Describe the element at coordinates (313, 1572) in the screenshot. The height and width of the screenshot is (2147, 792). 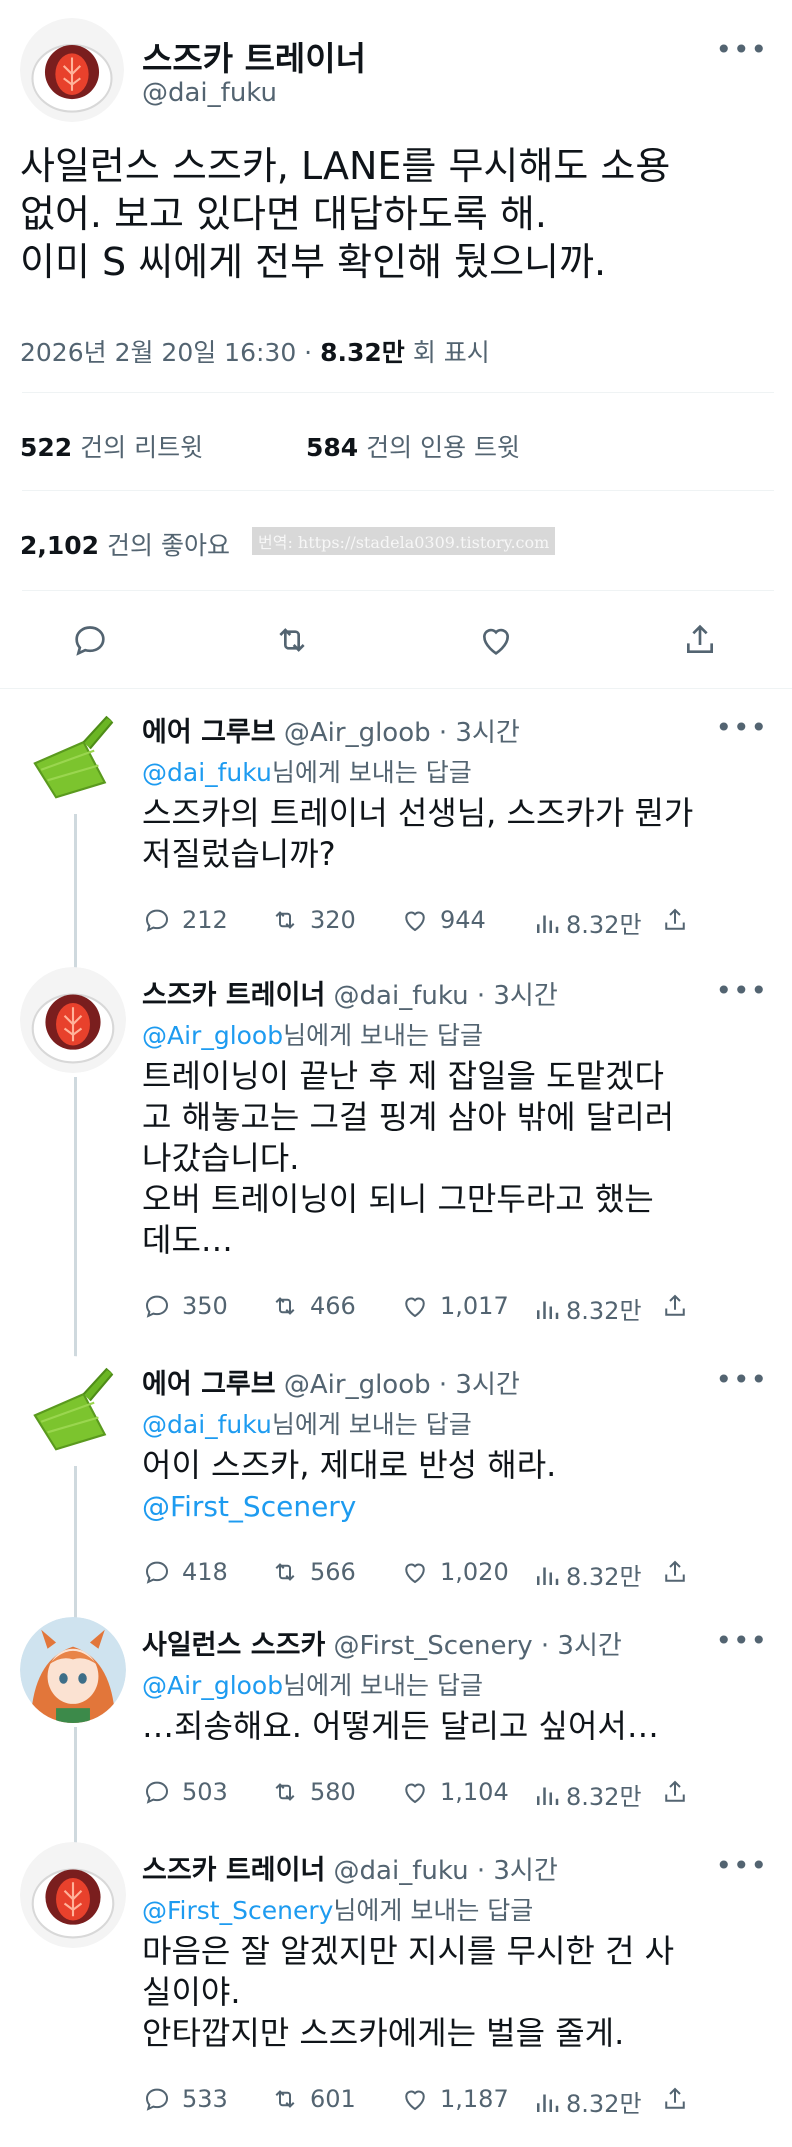
I see `retweet-count-button: 566` at that location.